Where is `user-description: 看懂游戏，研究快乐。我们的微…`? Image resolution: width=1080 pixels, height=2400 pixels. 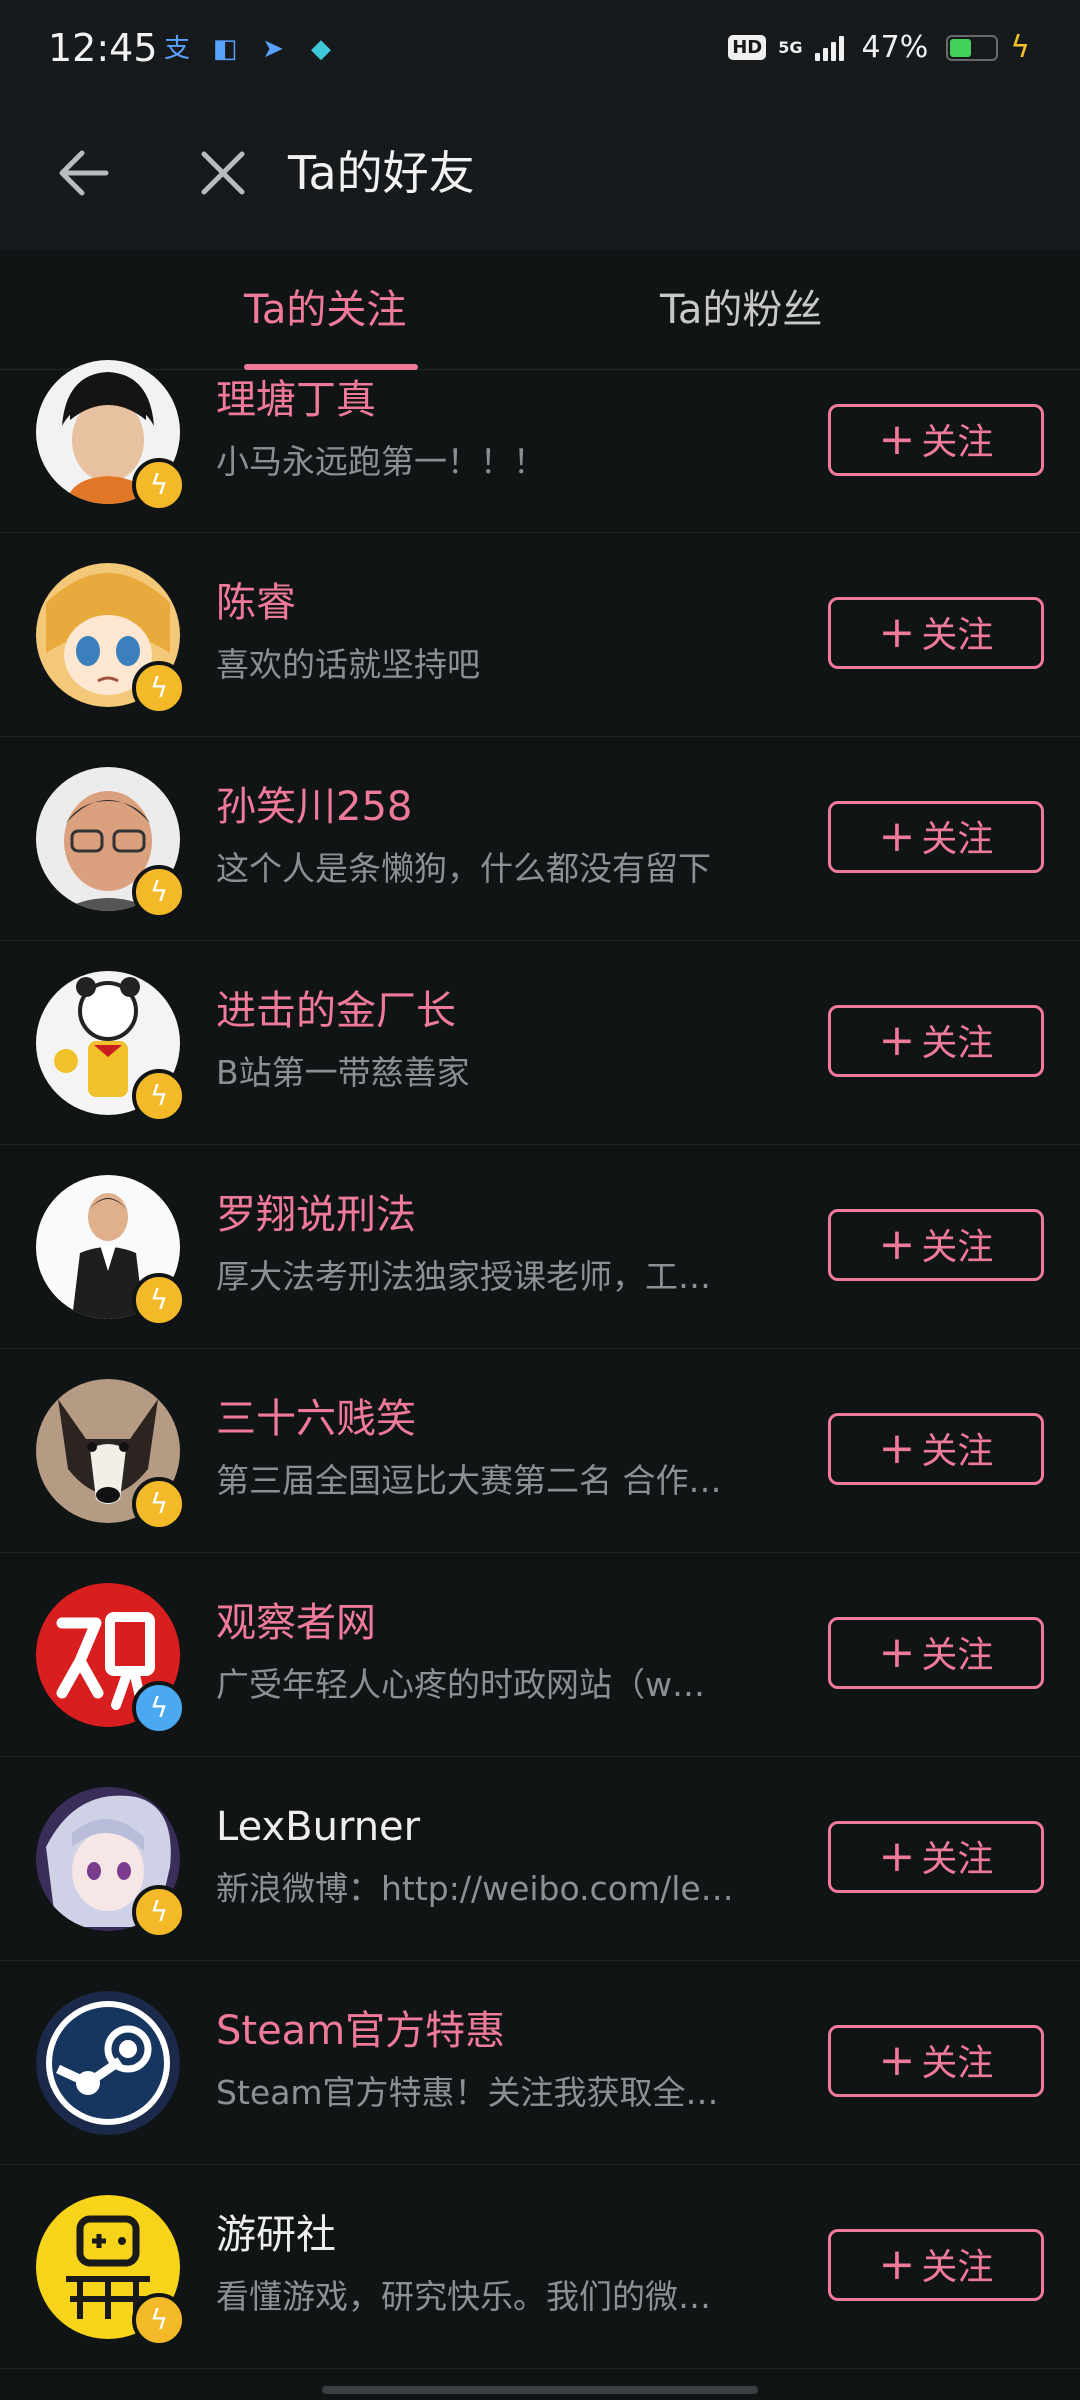 user-description: 看懂游戏，研究快乐。我们的微… is located at coordinates (463, 2296).